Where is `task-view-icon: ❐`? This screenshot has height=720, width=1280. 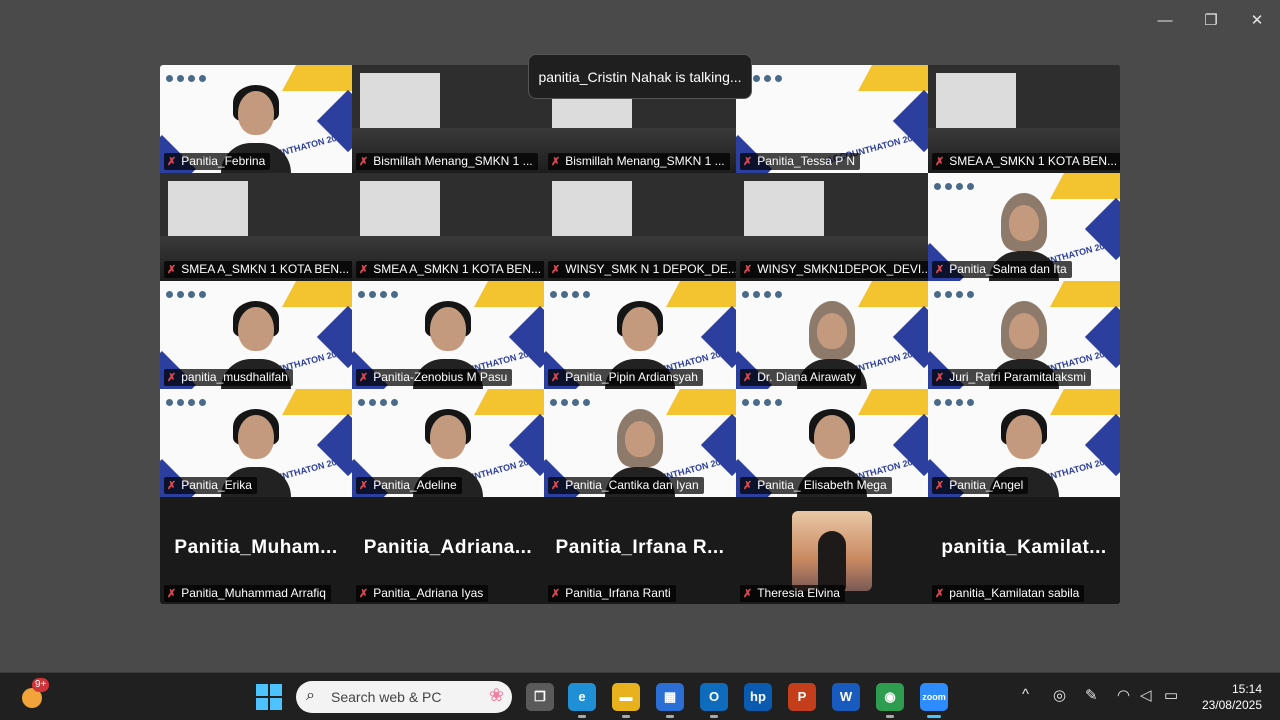 task-view-icon: ❐ is located at coordinates (540, 697).